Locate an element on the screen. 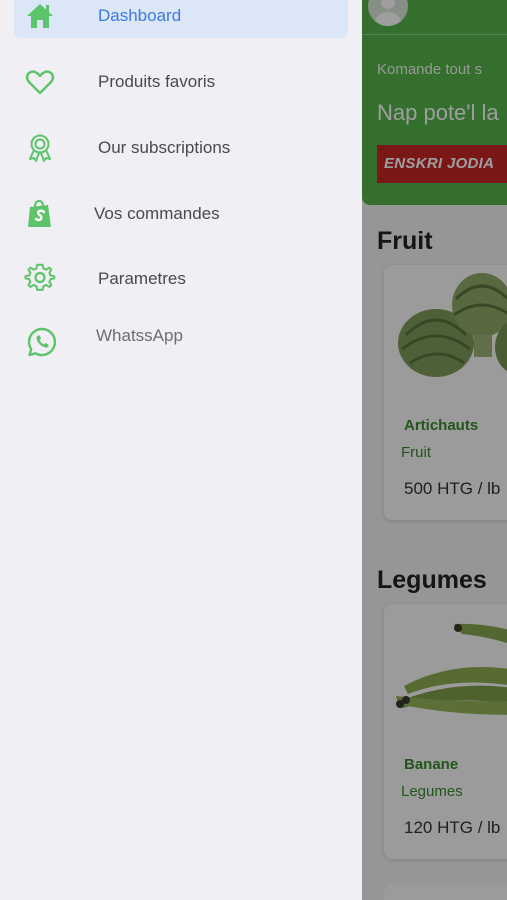  menu-item-whatsapp: WhatssApp is located at coordinates (181, 336).